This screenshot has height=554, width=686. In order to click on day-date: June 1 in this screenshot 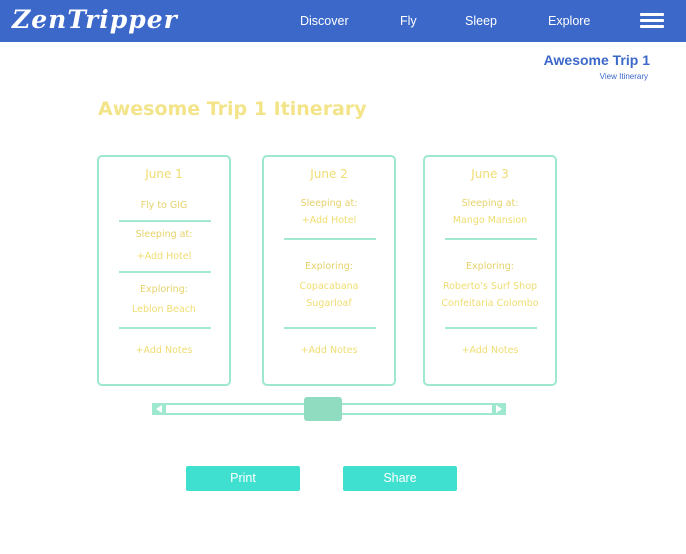, I will do `click(164, 174)`.